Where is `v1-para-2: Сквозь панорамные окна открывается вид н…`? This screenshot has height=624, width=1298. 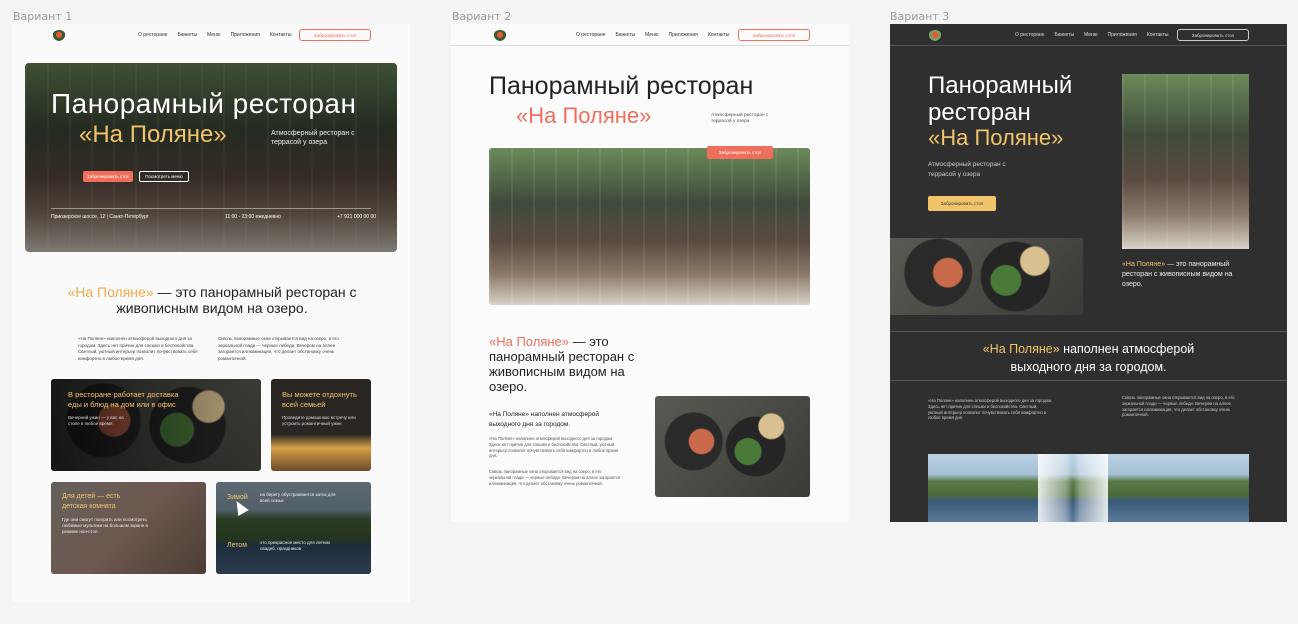 v1-para-2: Сквозь панорамные окна открывается вид н… is located at coordinates (278, 348).